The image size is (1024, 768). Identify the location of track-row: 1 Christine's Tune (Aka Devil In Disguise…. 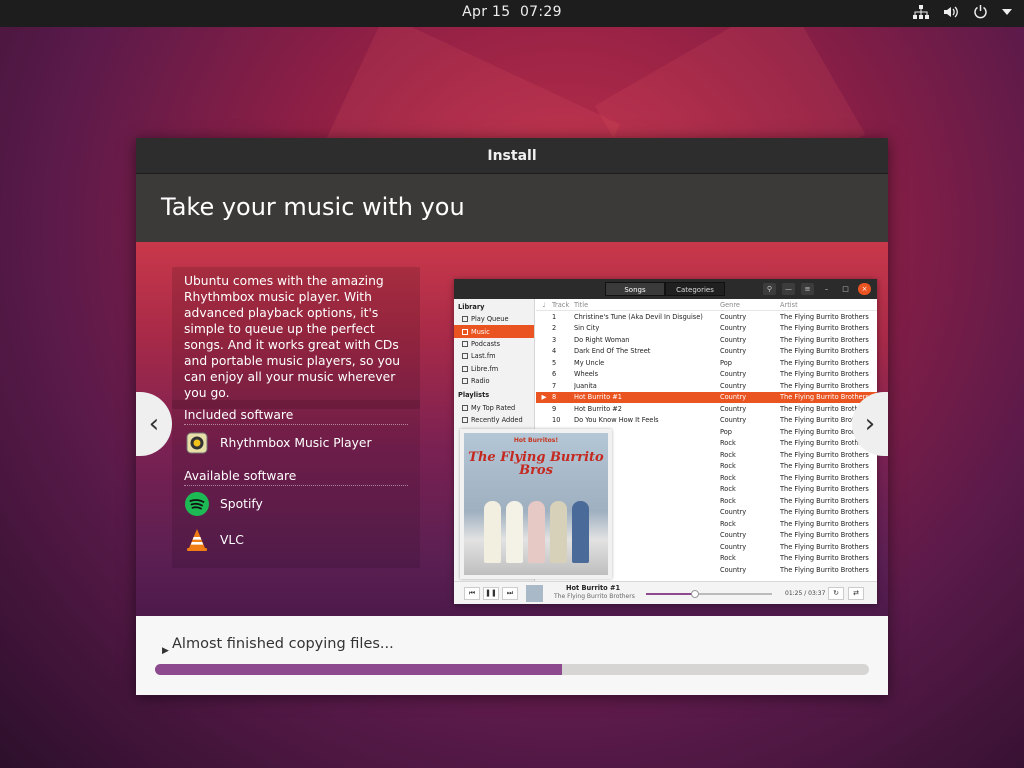
(710, 316).